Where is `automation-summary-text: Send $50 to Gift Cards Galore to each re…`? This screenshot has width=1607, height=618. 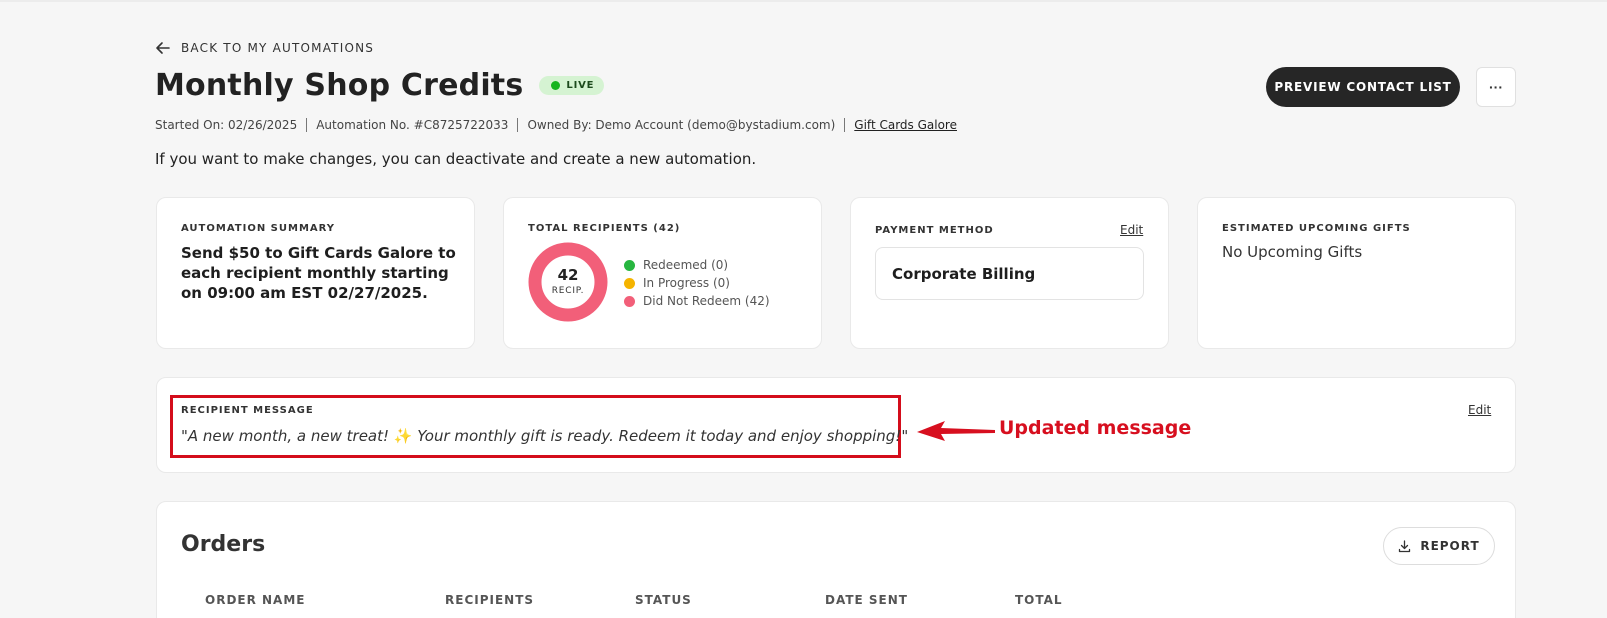 automation-summary-text: Send $50 to Gift Cards Galore to each re… is located at coordinates (318, 273).